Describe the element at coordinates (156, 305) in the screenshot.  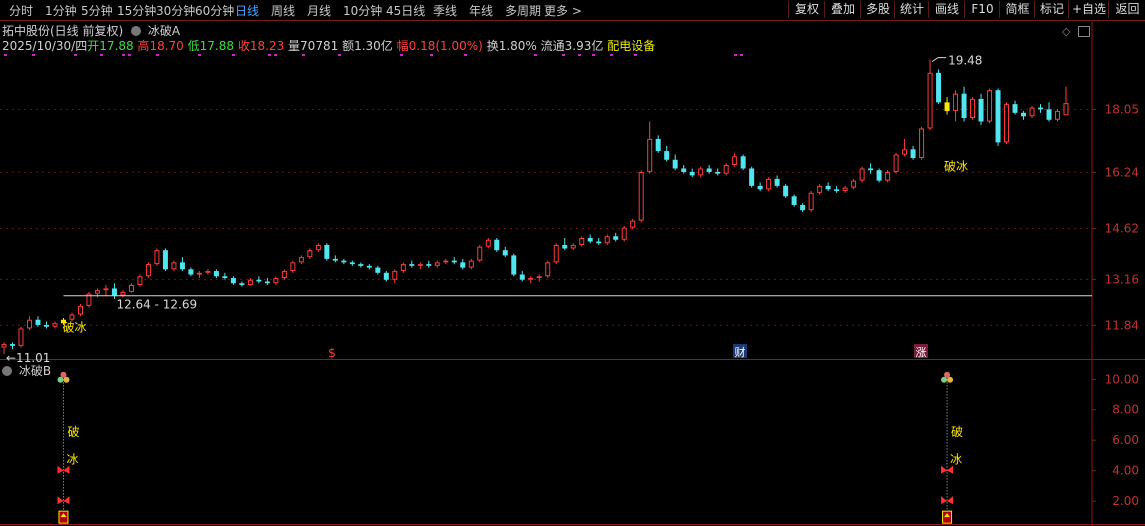
I see `support-label: 12.64 - 12.69` at that location.